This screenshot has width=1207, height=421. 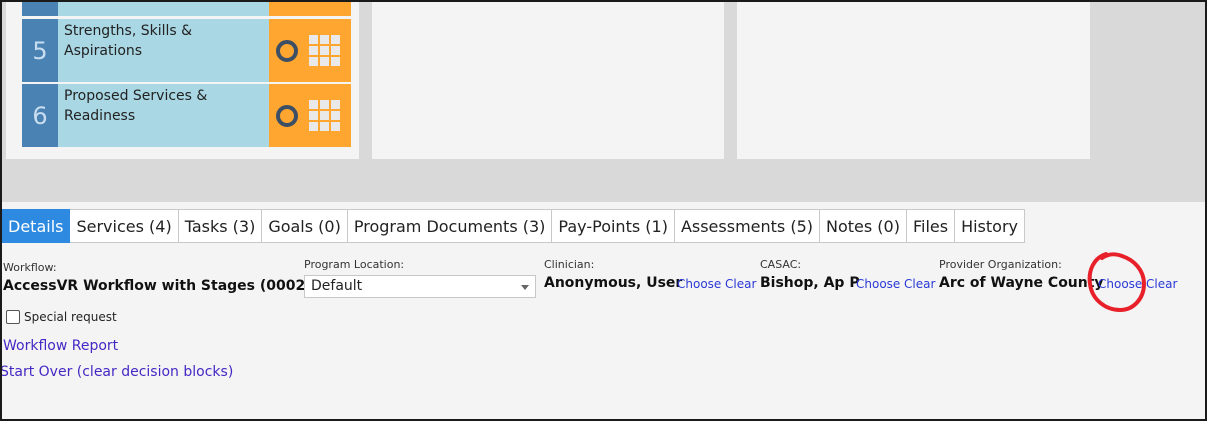 What do you see at coordinates (117, 372) in the screenshot?
I see `start-over-link: Start Over (clear decision blocks)` at bounding box center [117, 372].